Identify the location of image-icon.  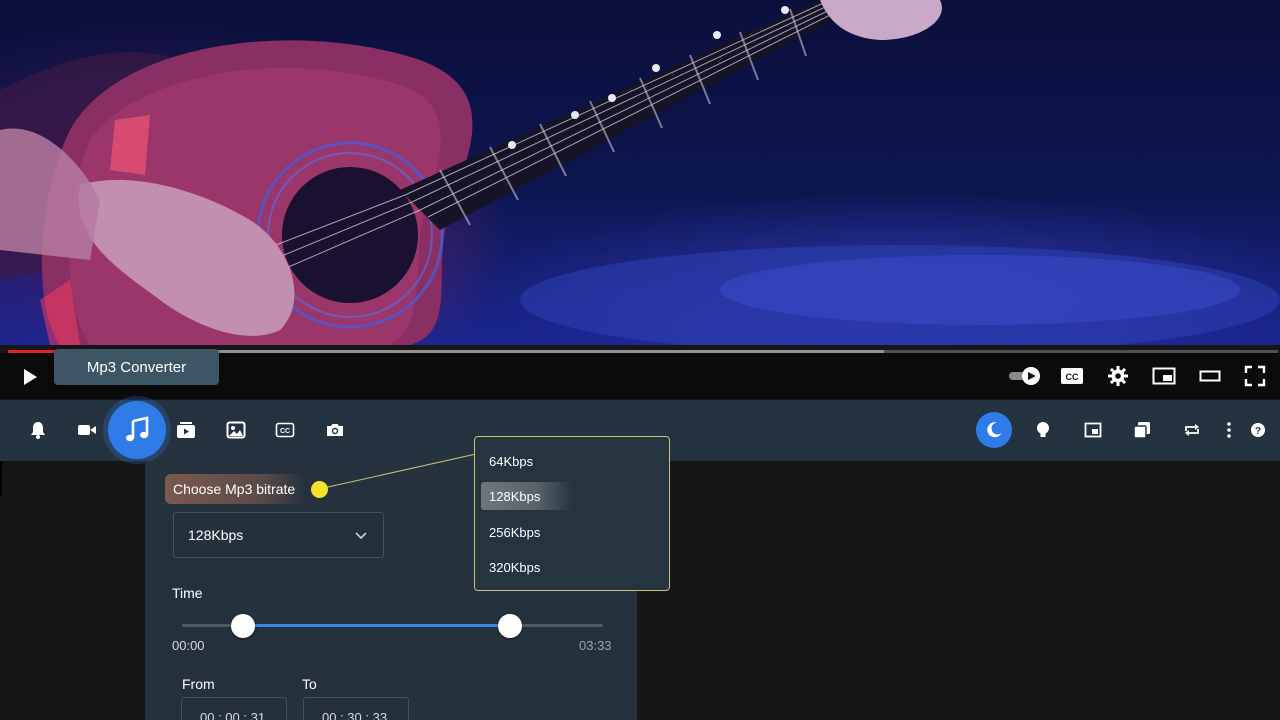
(236, 430).